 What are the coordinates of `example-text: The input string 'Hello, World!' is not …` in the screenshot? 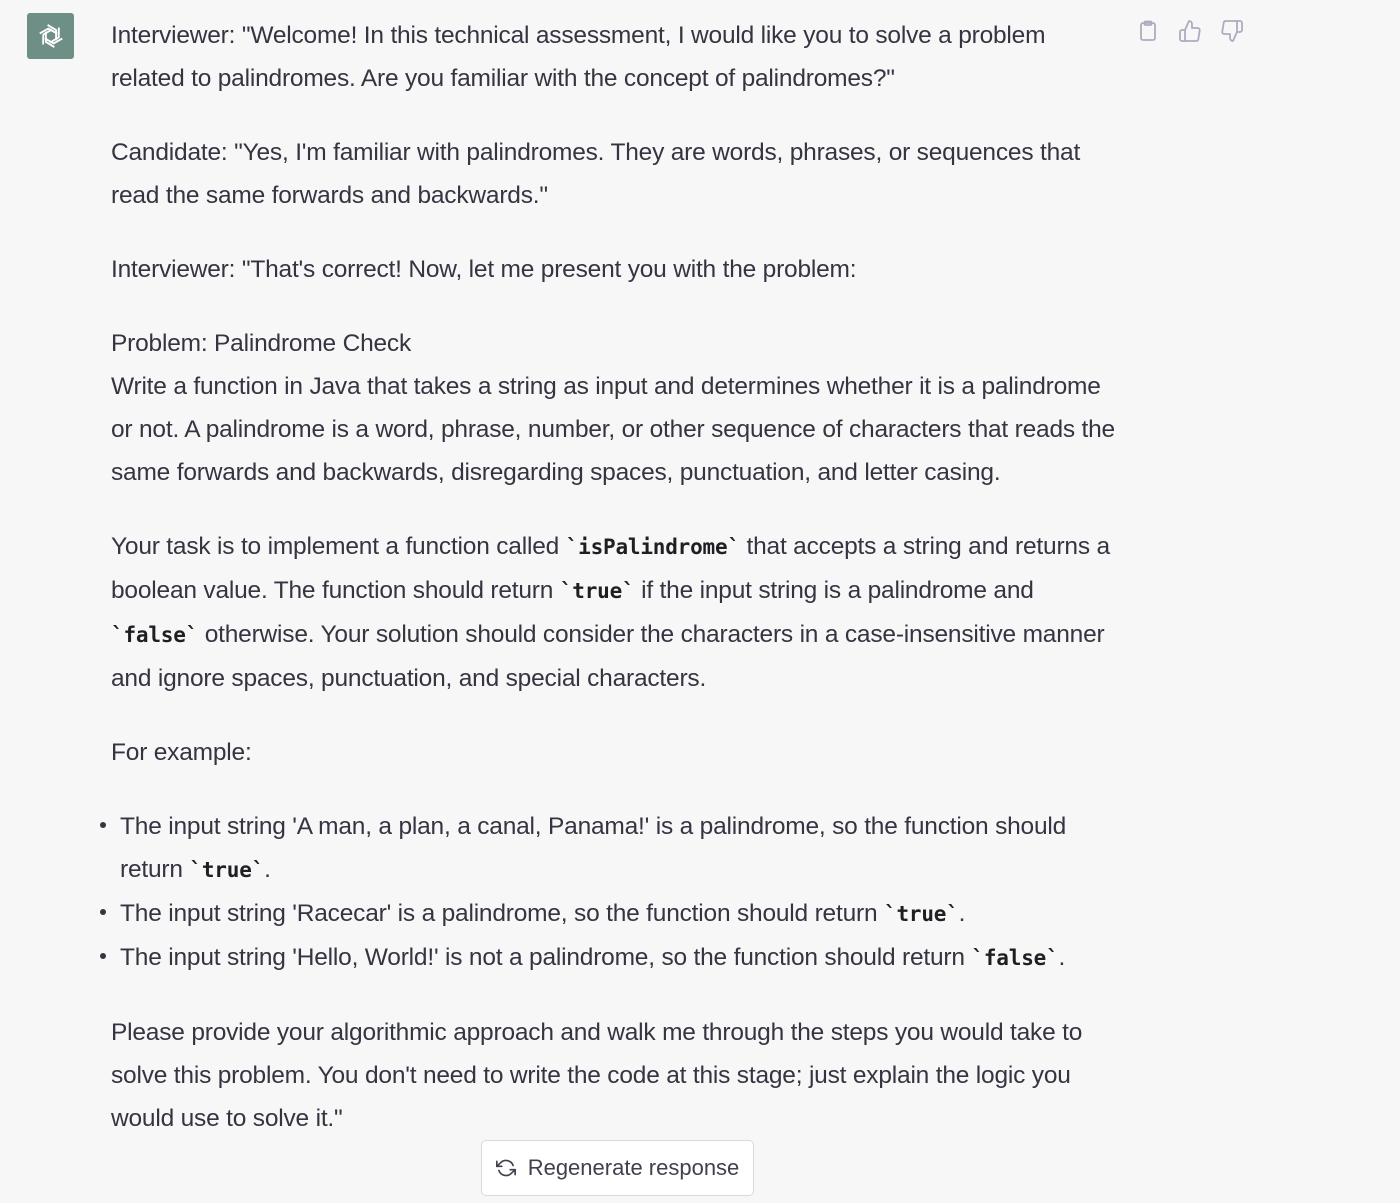 It's located at (546, 957).